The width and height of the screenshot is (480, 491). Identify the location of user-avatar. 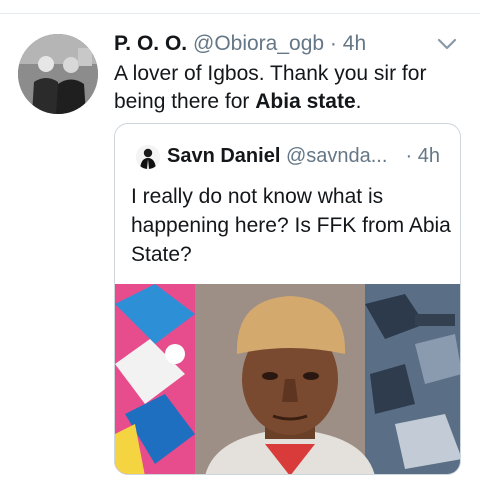
(58, 74).